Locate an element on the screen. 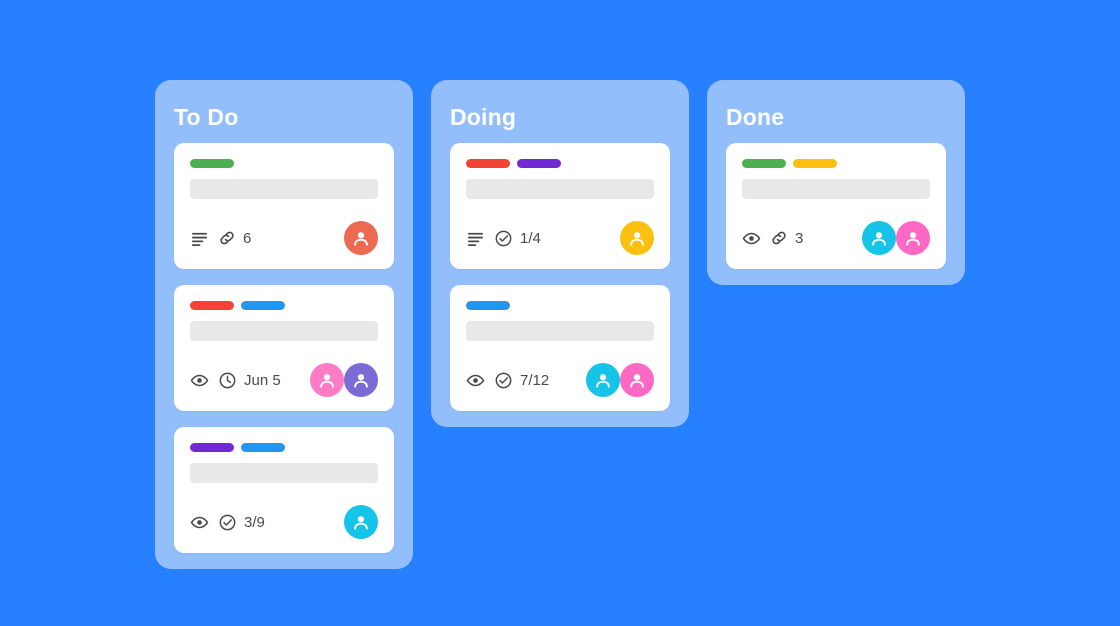 This screenshot has width=1120, height=626. meta-text: 3/9 is located at coordinates (254, 522).